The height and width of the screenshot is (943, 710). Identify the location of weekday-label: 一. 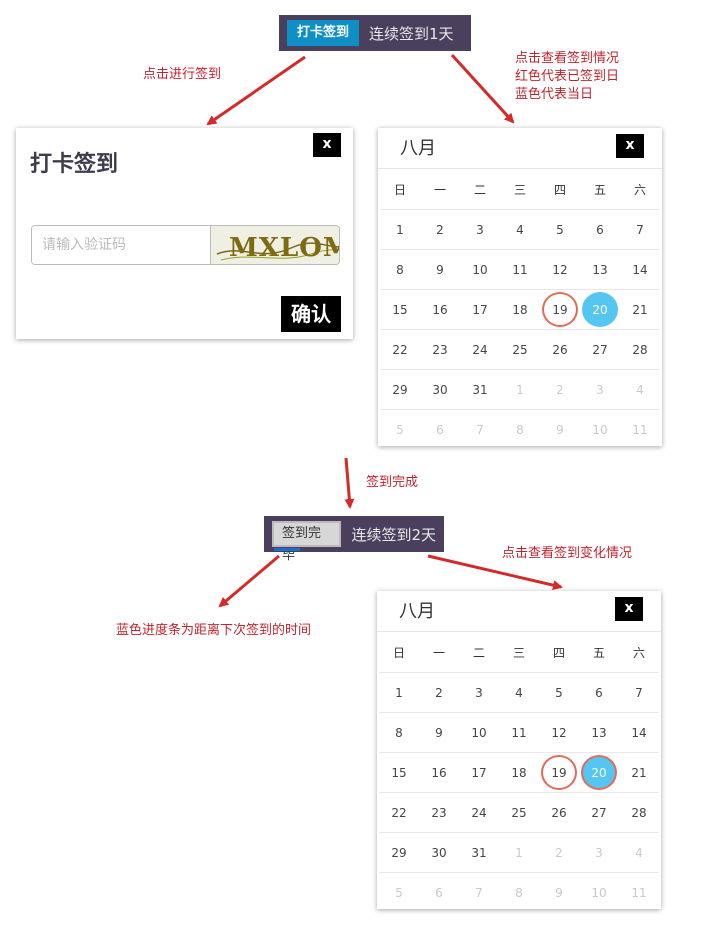
(439, 190).